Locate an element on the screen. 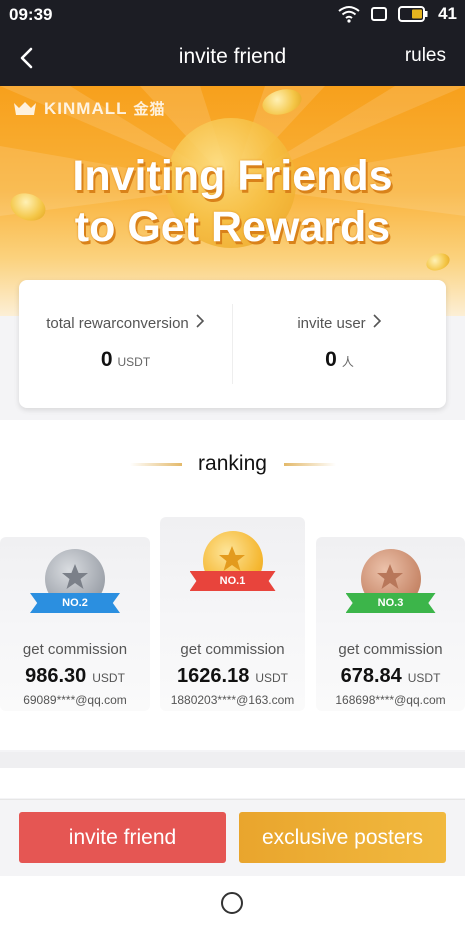 The width and height of the screenshot is (465, 930). home-button-icon is located at coordinates (232, 903).